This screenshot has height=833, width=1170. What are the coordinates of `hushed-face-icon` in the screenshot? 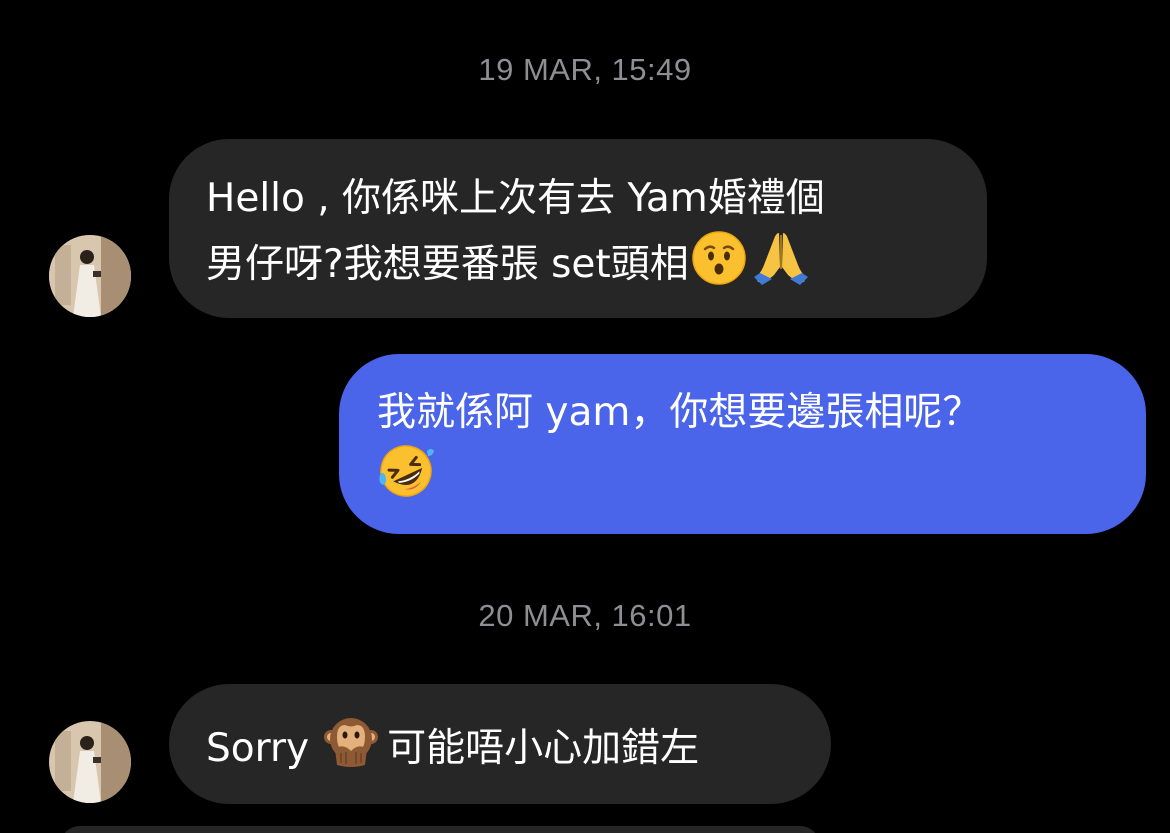 It's located at (718, 267).